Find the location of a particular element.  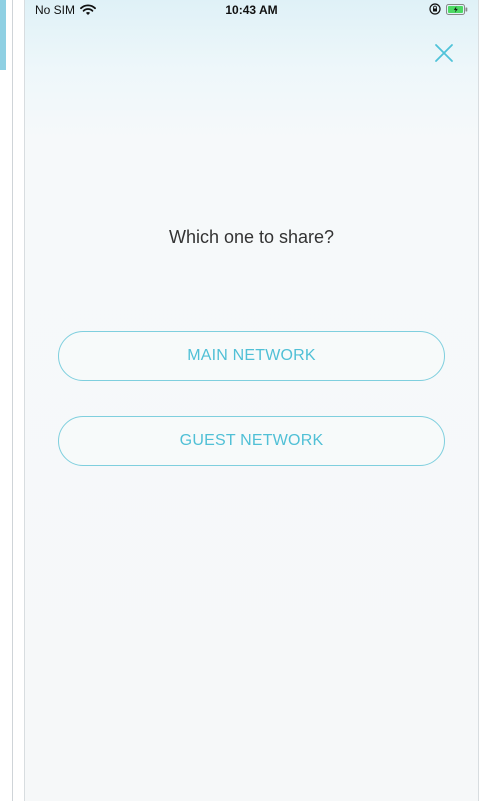

status-bar: No SIM 10:43 AM is located at coordinates (251, 11).